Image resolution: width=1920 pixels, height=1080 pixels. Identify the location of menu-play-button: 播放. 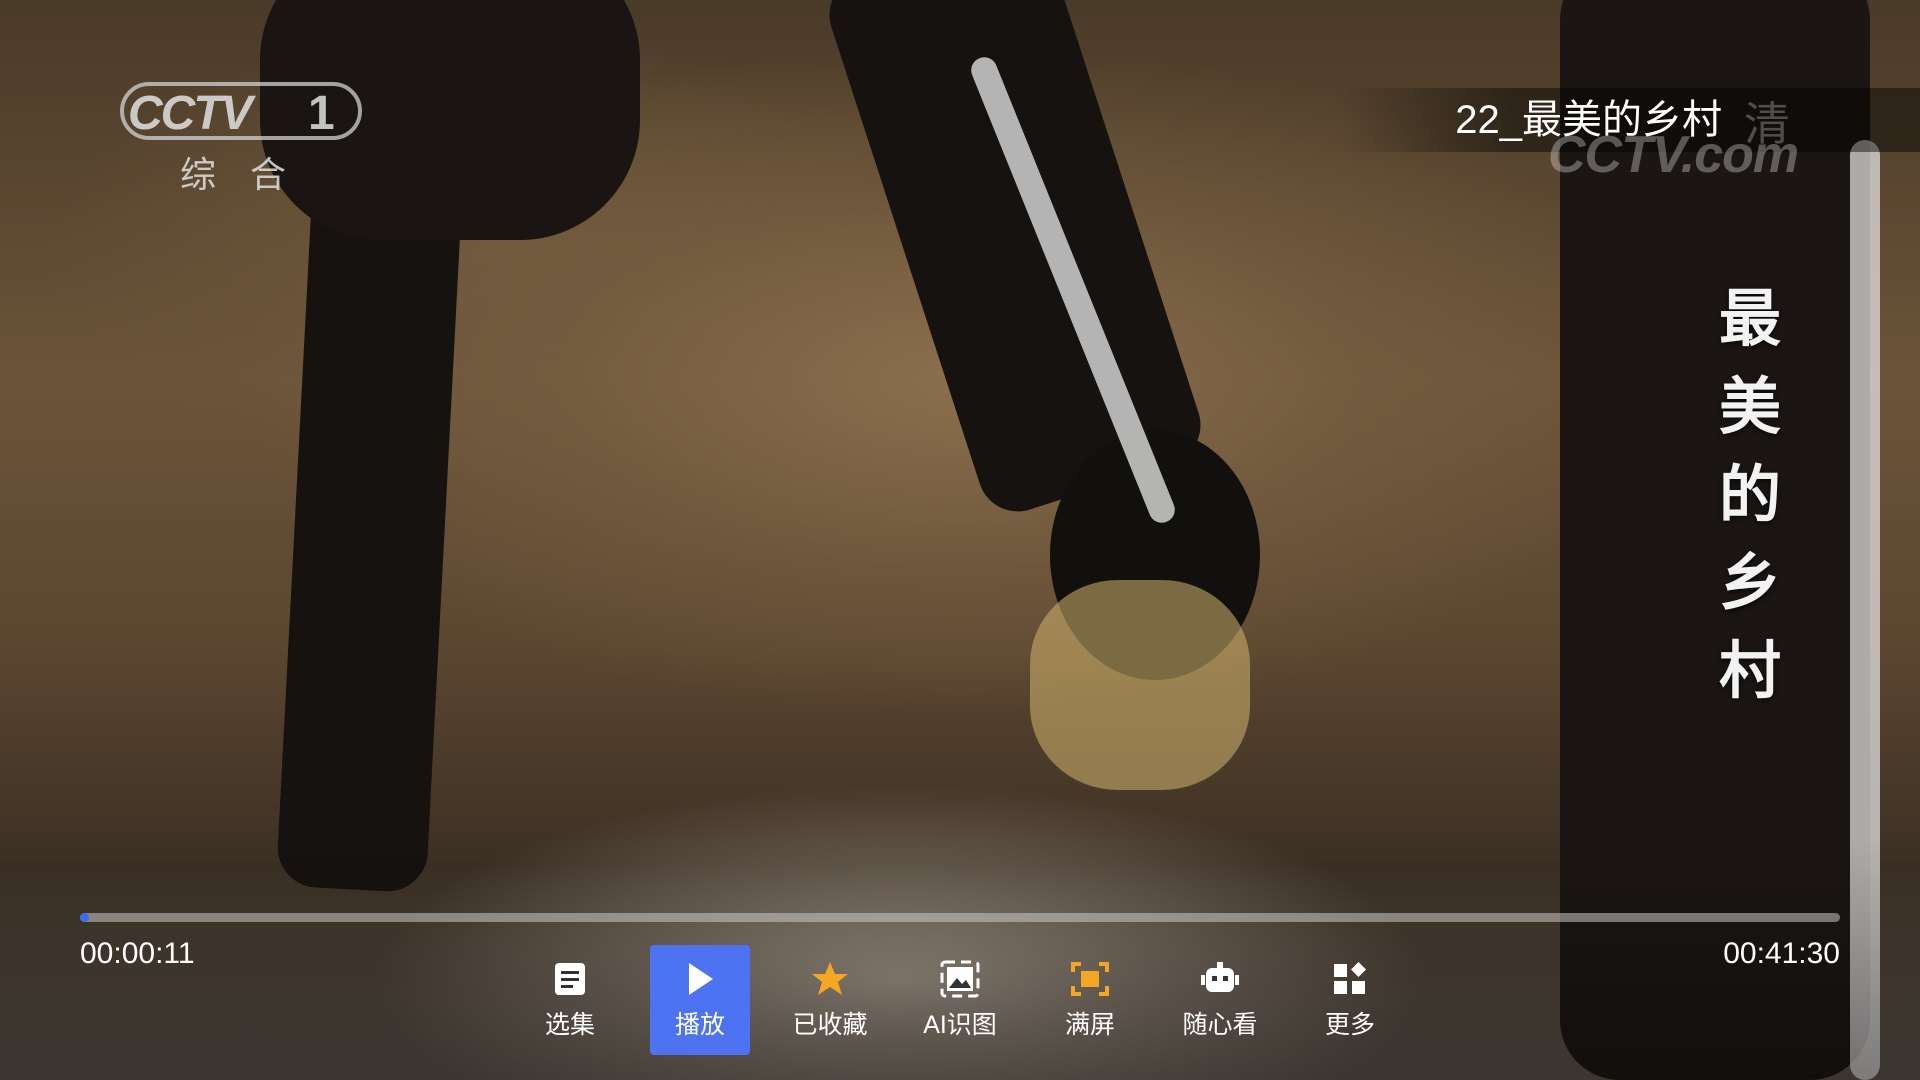
(700, 1000).